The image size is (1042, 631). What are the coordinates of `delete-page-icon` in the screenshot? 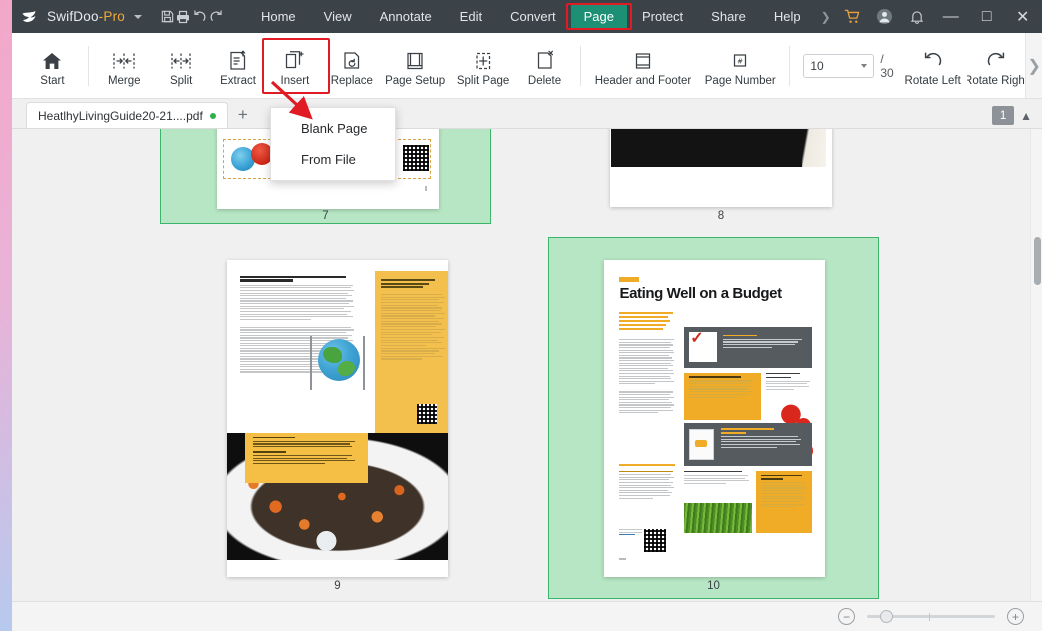 It's located at (545, 58).